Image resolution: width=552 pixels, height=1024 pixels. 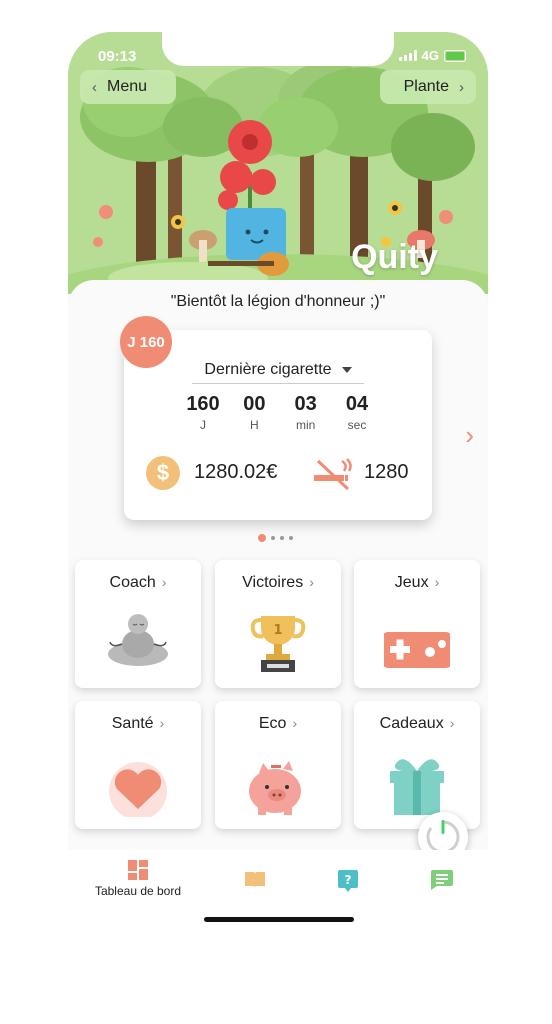 I want to click on battery-icon, so click(x=455, y=55).